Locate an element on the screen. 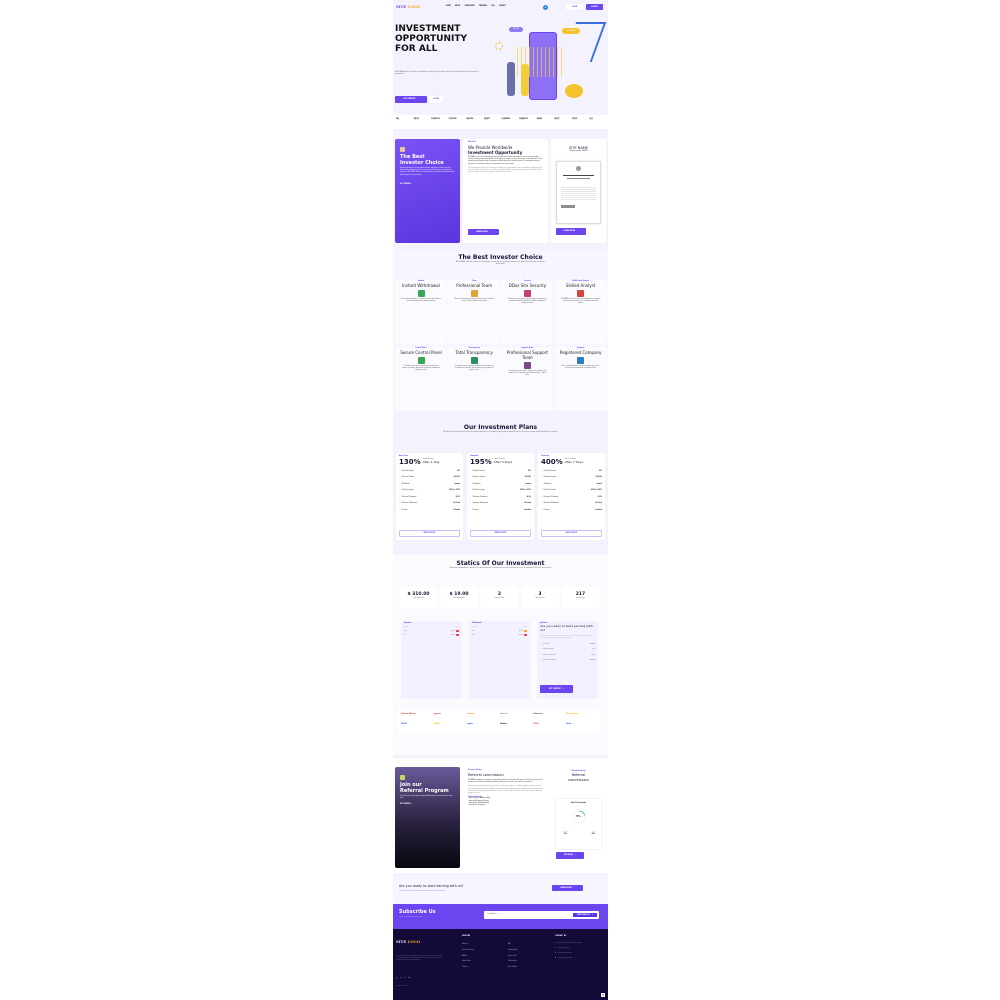 The image size is (1000, 1000). plan-duration: Deposit Duration After 3 Days is located at coordinates (503, 461).